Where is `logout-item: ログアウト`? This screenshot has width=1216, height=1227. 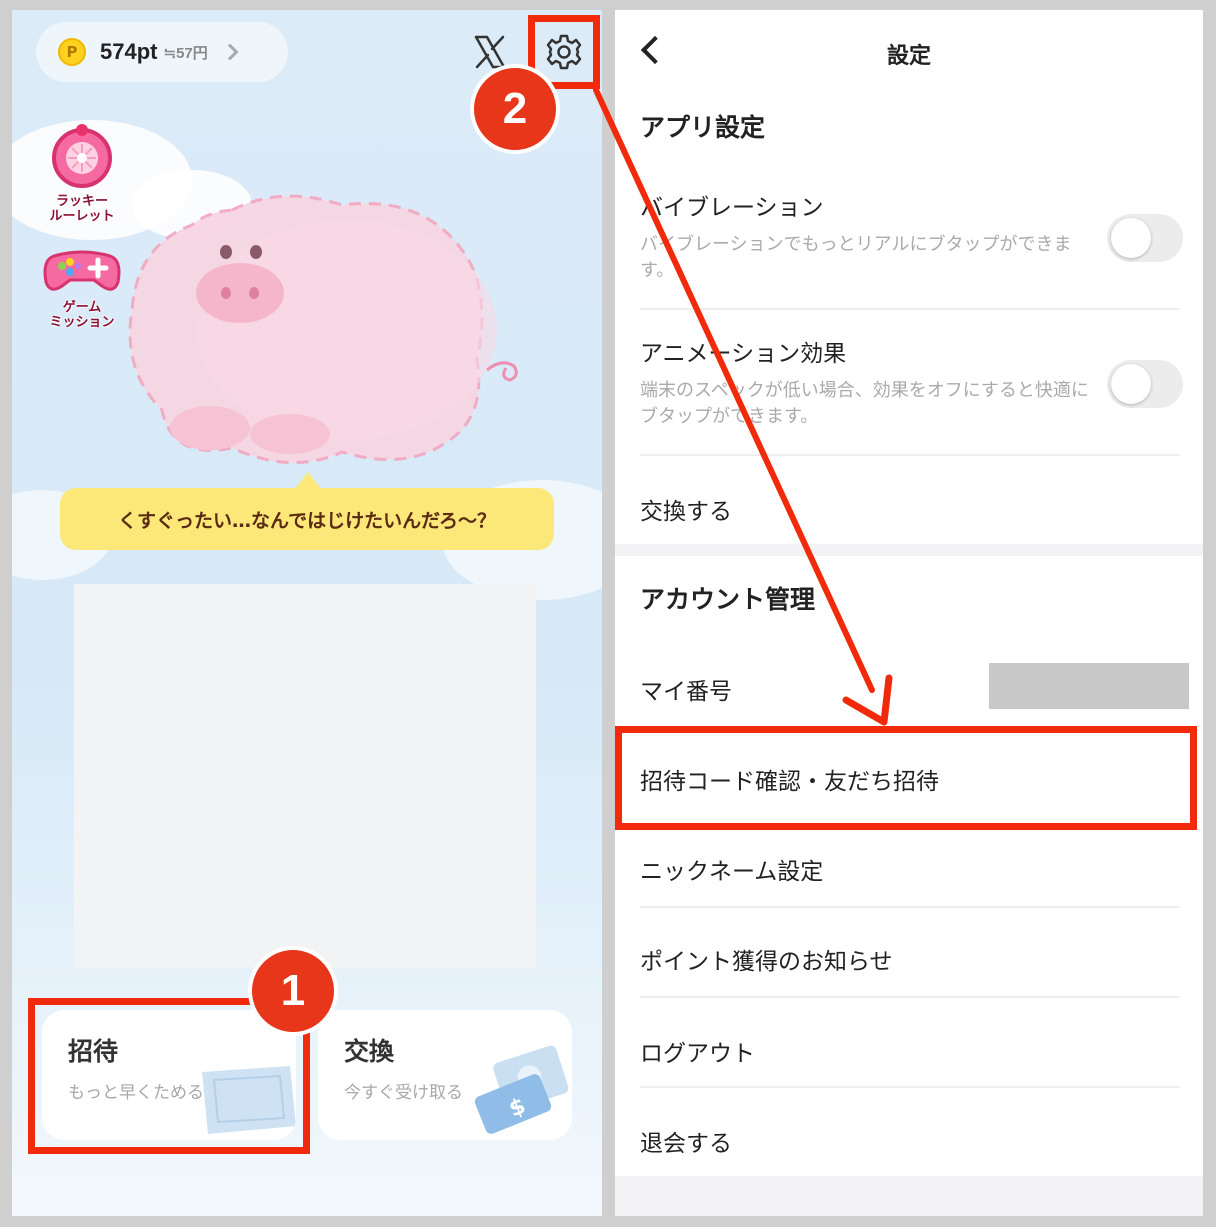 logout-item: ログアウト is located at coordinates (697, 1051).